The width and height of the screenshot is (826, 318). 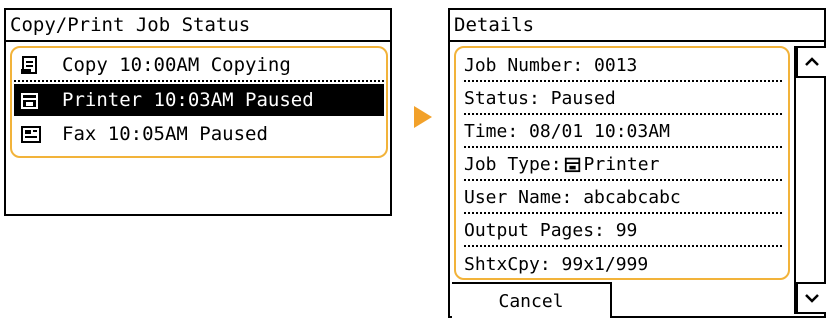 I want to click on detail-output-pages: Output Pages: 99, so click(x=623, y=231).